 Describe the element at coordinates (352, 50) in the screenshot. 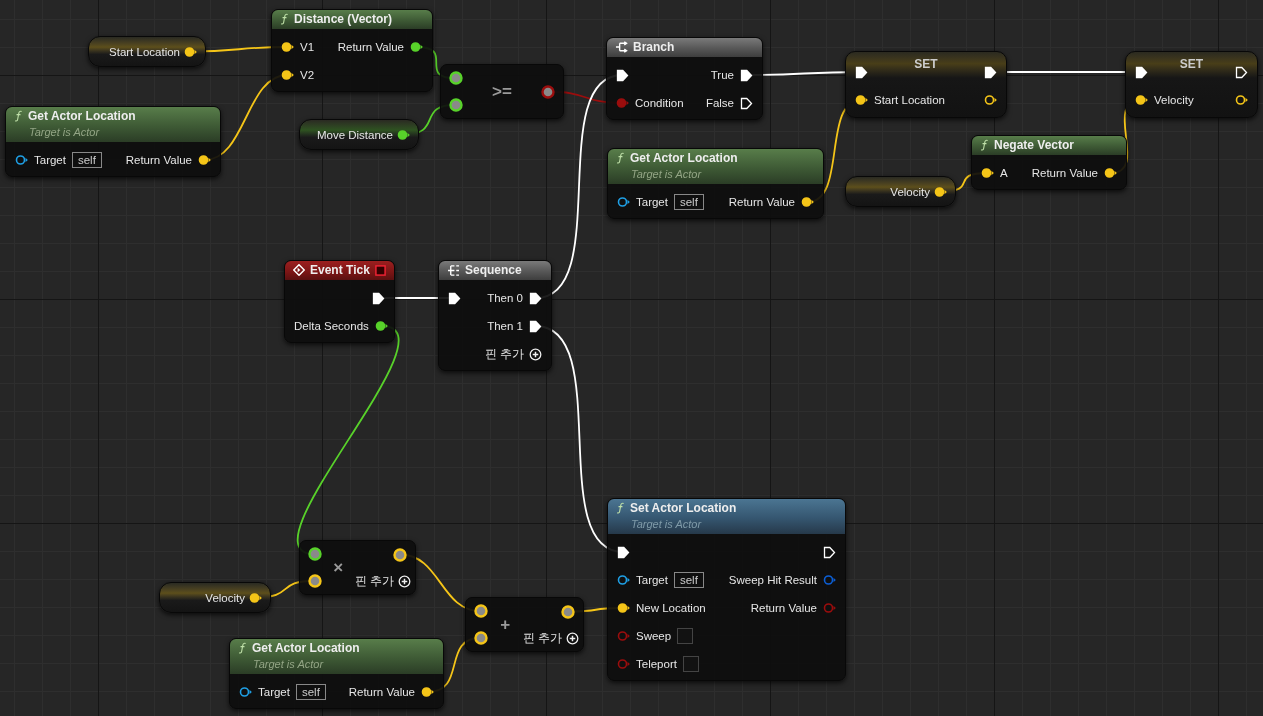

I see `graph-node: Distance (Vector) V1 Return Value V2` at that location.